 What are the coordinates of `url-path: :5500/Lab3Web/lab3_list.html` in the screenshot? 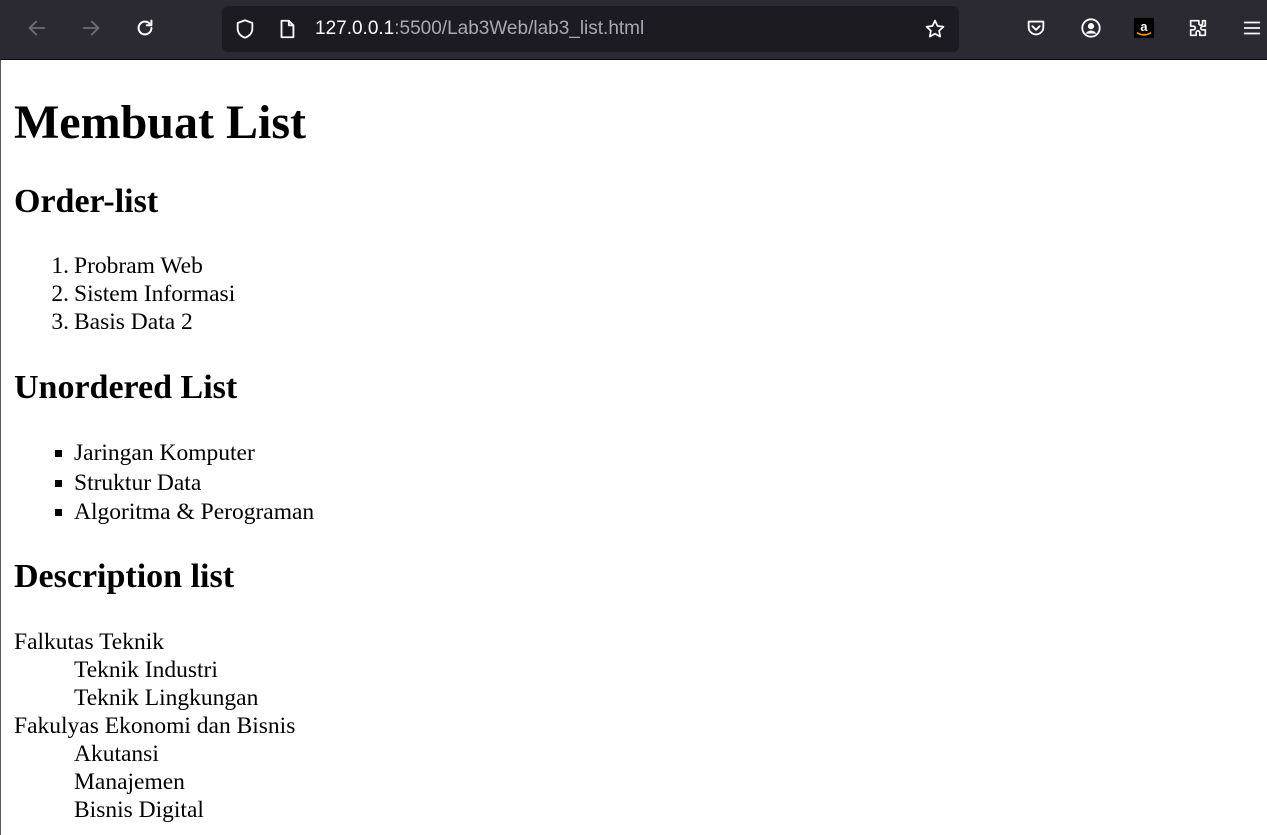 It's located at (519, 28).